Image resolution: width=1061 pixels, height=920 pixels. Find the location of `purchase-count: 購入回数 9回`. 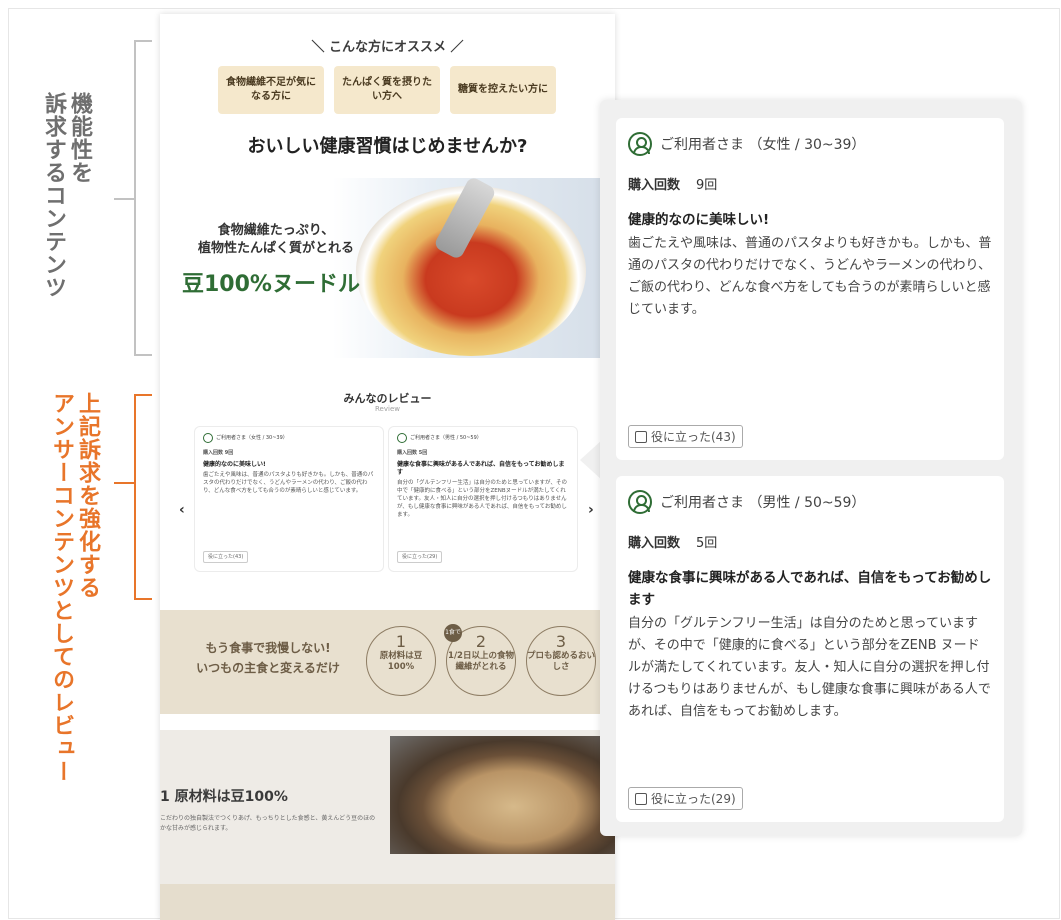

purchase-count: 購入回数 9回 is located at coordinates (810, 183).